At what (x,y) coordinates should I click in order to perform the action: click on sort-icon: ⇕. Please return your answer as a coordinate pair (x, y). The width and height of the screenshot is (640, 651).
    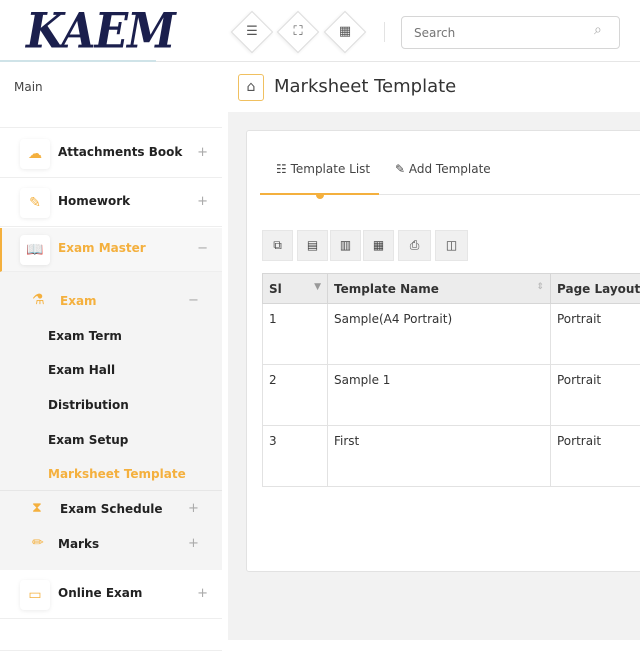
    Looking at the image, I should click on (540, 287).